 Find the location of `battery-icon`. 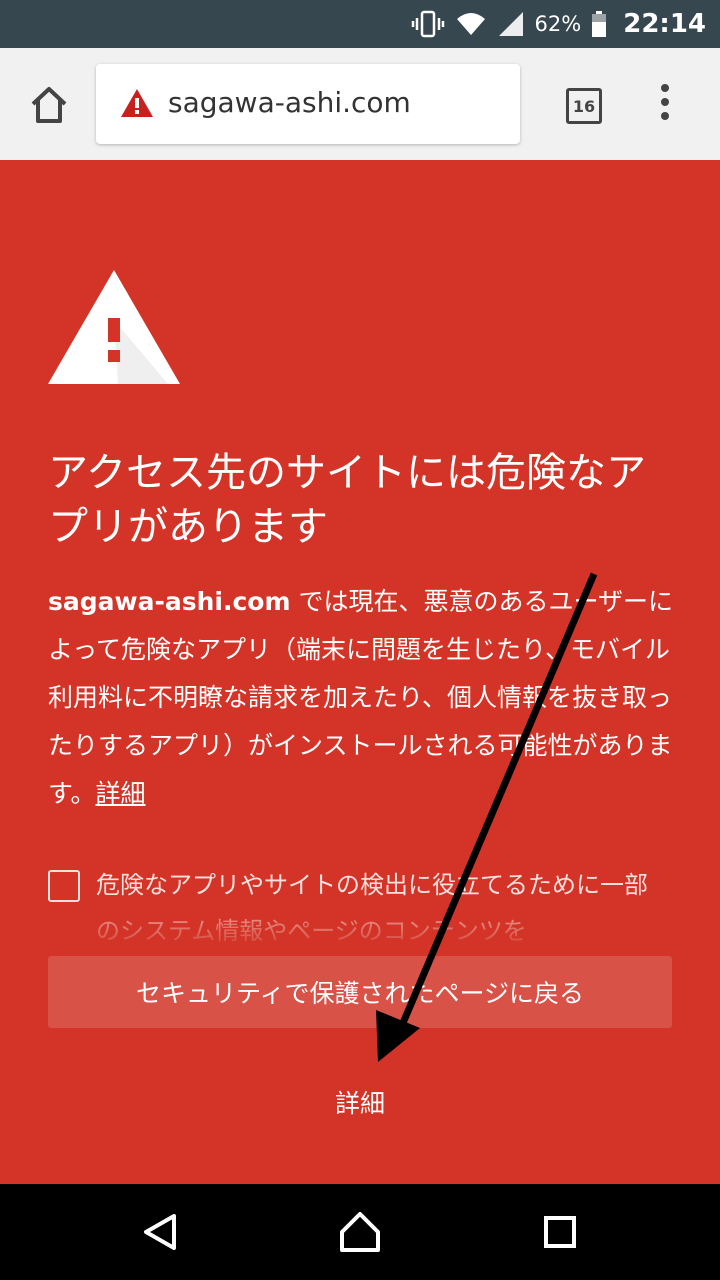

battery-icon is located at coordinates (599, 24).